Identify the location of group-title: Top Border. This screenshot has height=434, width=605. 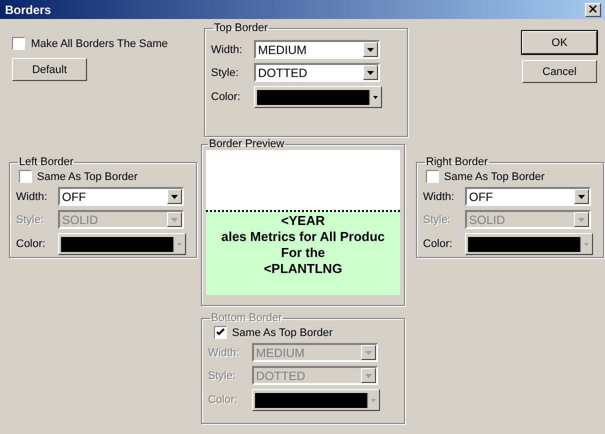
(241, 28).